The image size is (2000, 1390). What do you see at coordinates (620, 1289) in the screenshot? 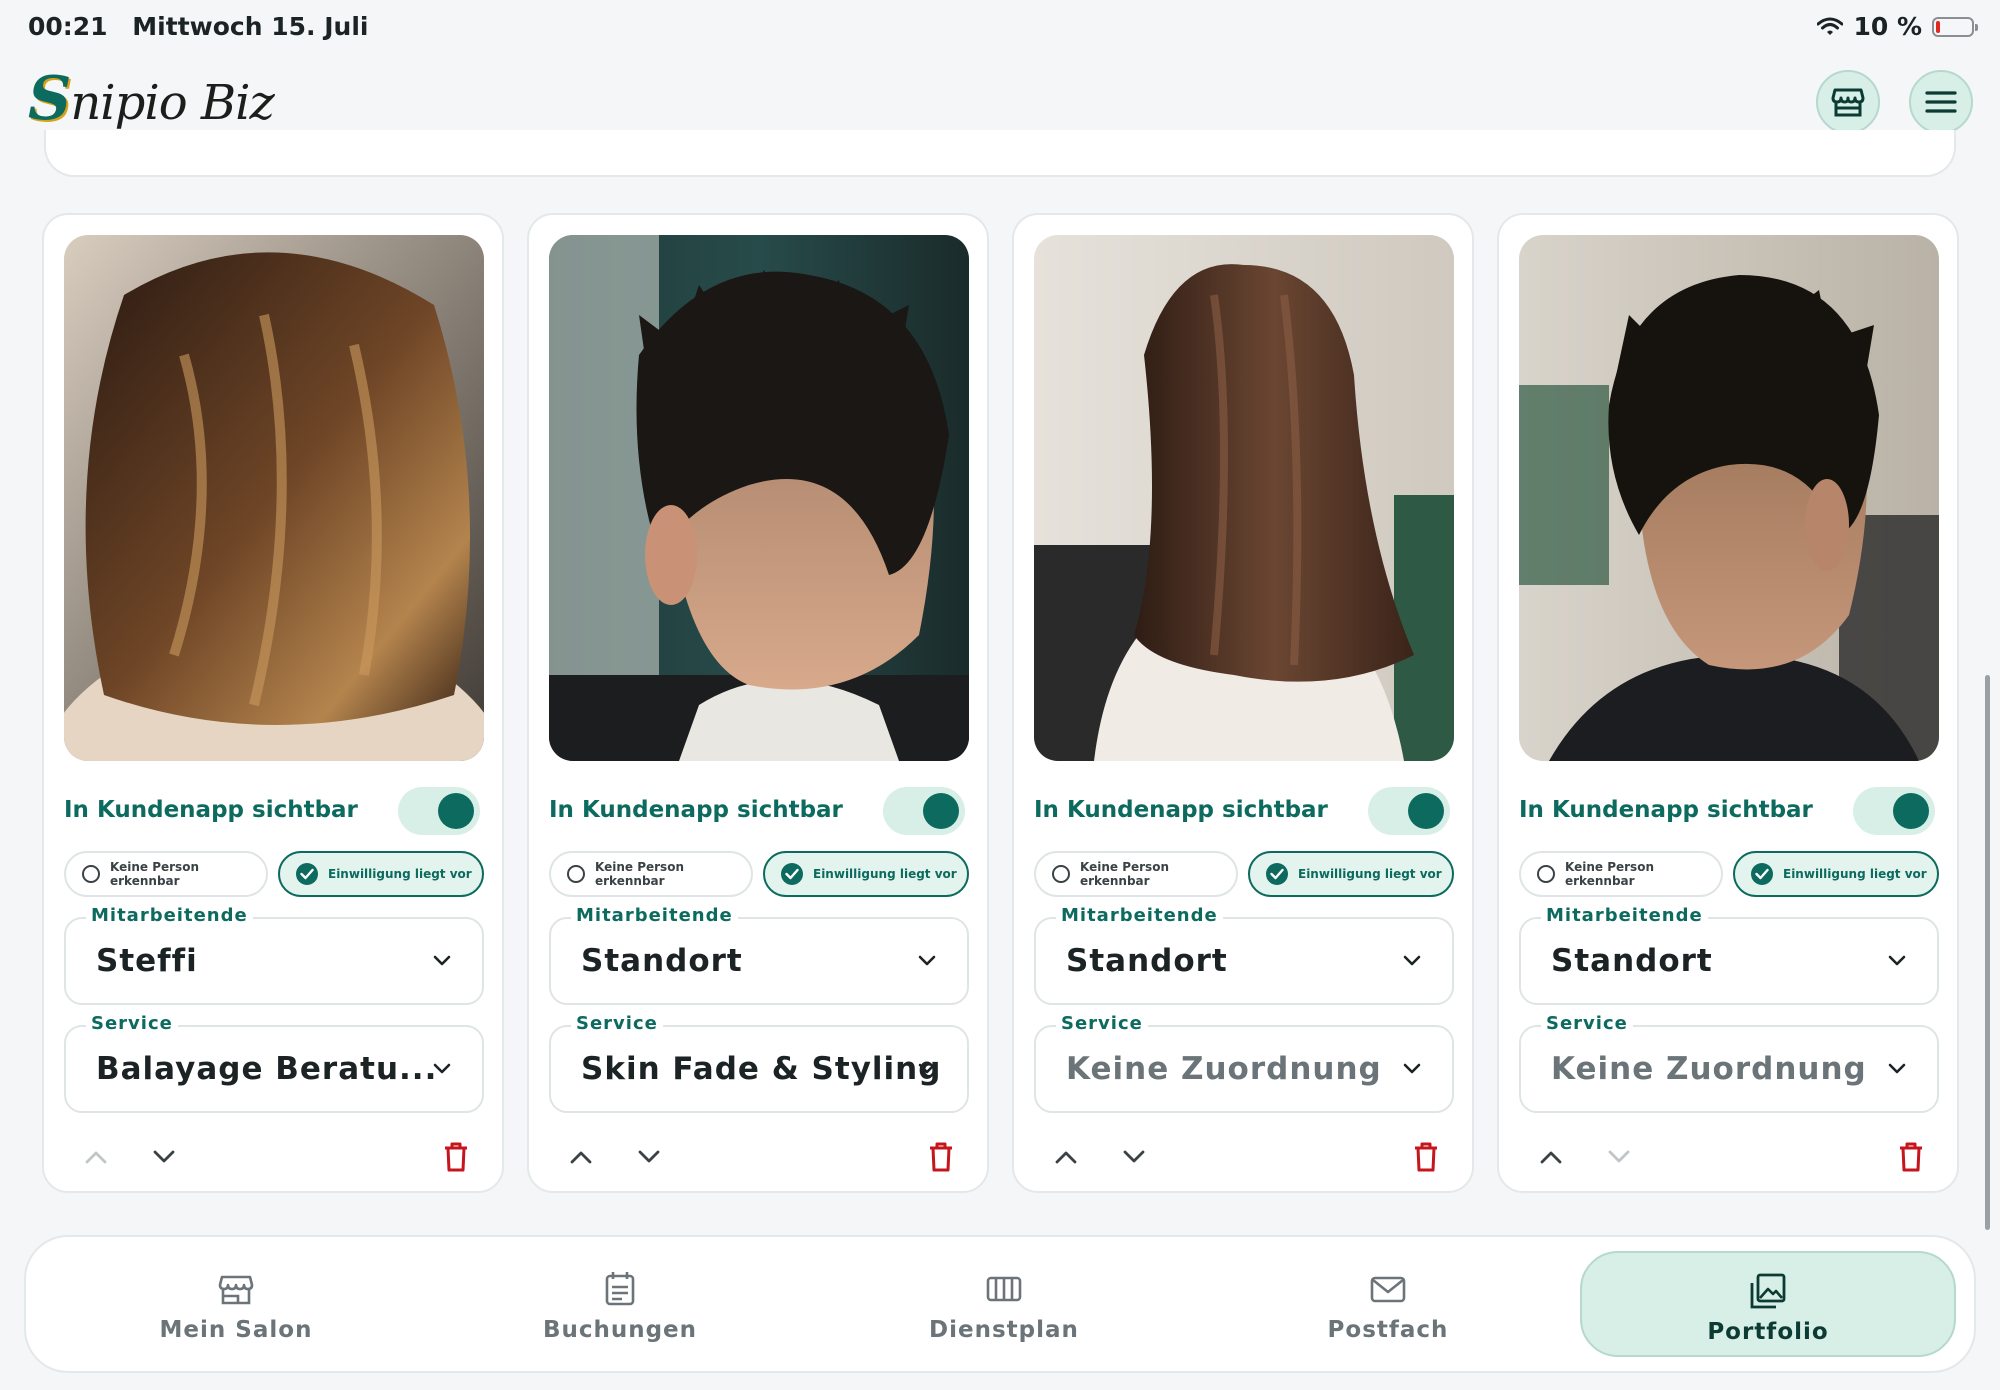
I see `calendar-icon` at bounding box center [620, 1289].